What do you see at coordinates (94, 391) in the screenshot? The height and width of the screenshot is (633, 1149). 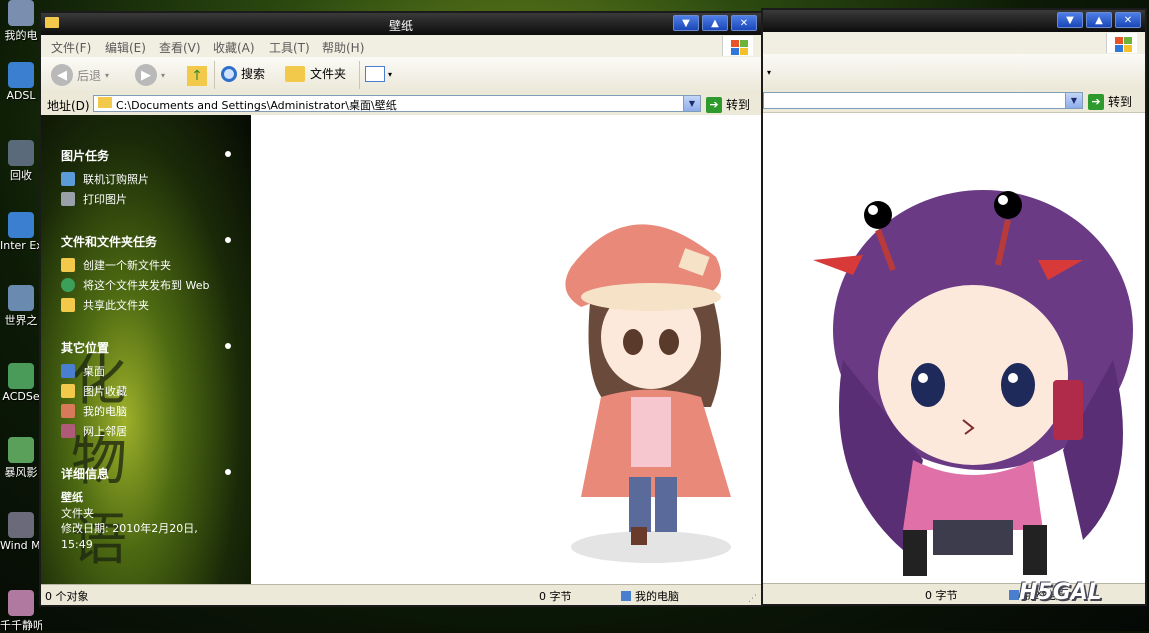 I see `my-pictures-link: 图片收藏` at bounding box center [94, 391].